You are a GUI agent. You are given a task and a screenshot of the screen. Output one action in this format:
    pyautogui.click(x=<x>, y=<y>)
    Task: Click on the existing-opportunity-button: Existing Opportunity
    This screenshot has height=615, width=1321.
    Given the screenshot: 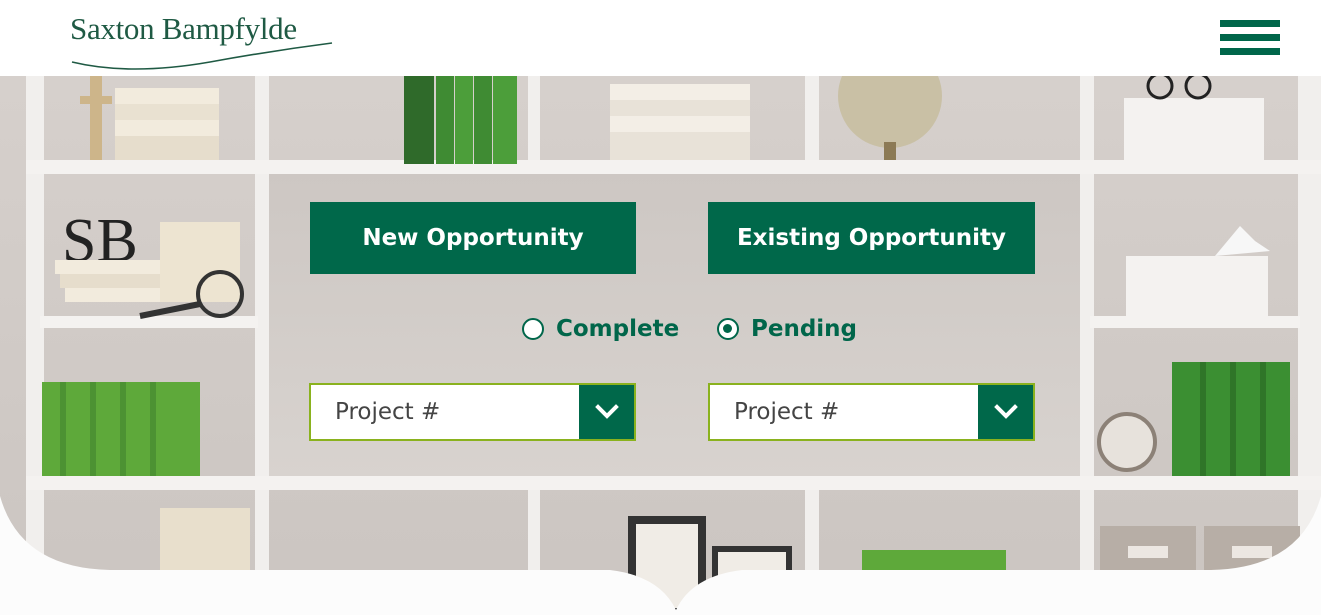 What is the action you would take?
    pyautogui.click(x=871, y=238)
    